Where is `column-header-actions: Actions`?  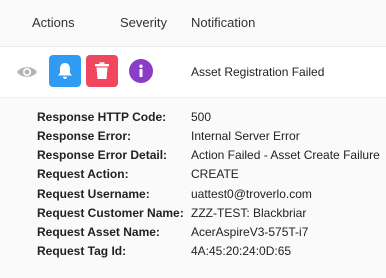
column-header-actions: Actions is located at coordinates (53, 22).